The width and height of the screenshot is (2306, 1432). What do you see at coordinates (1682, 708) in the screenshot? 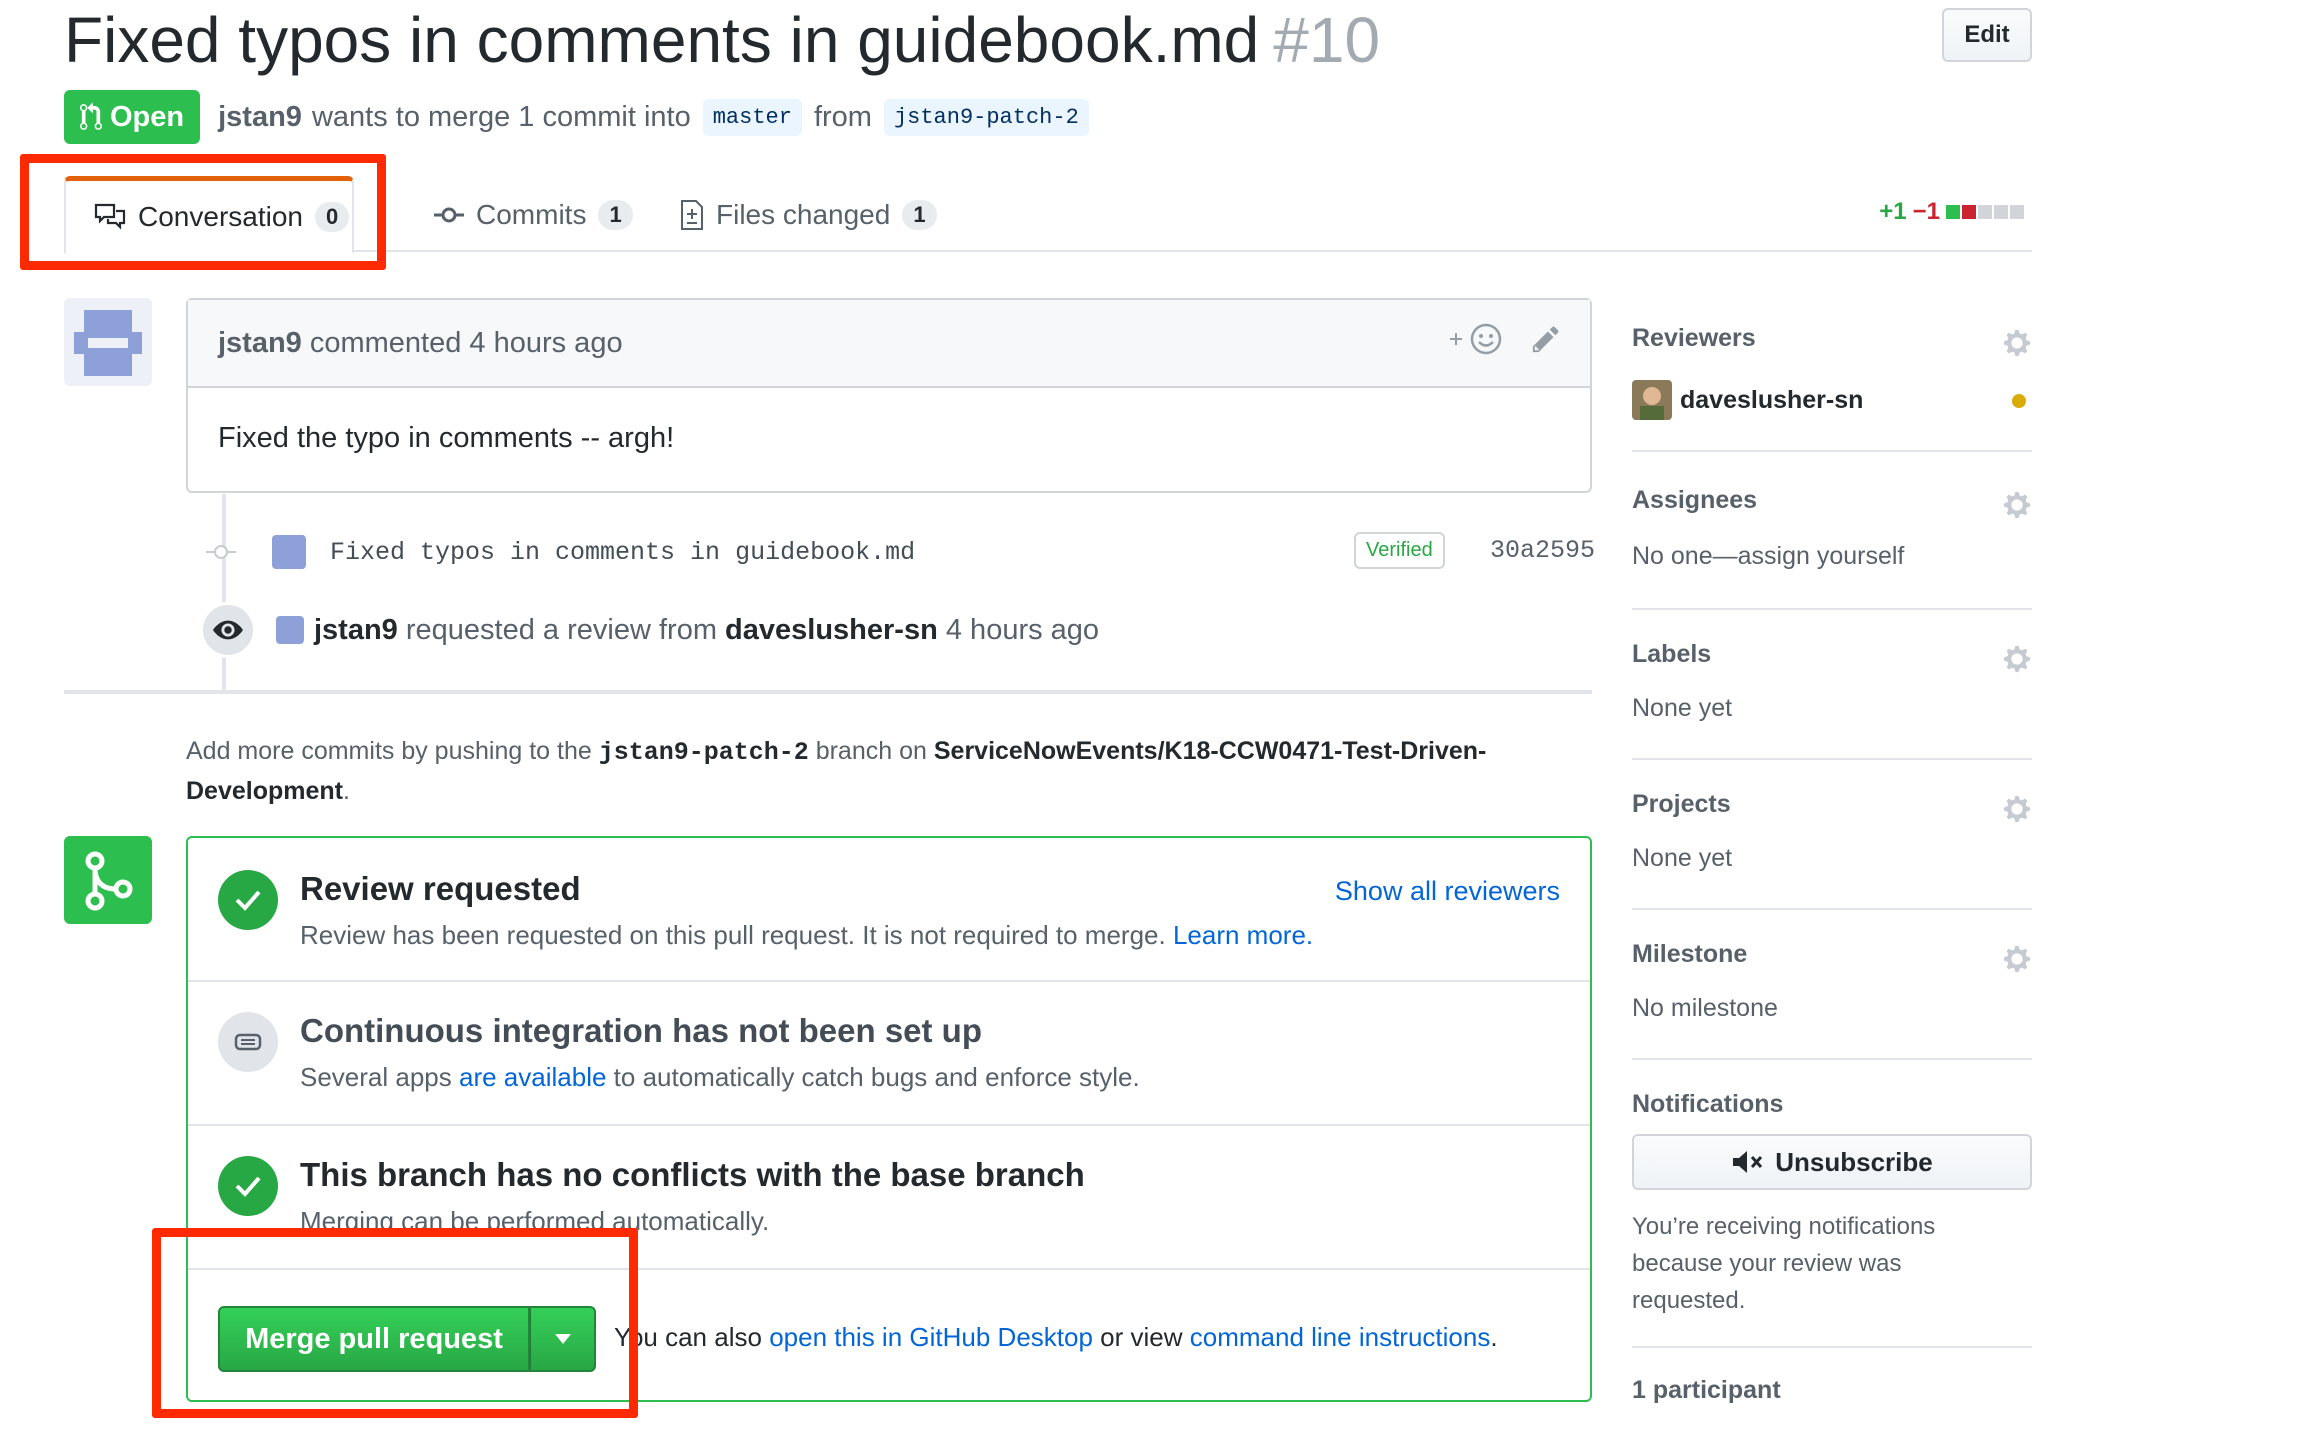
I see `labels-value: None yet` at bounding box center [1682, 708].